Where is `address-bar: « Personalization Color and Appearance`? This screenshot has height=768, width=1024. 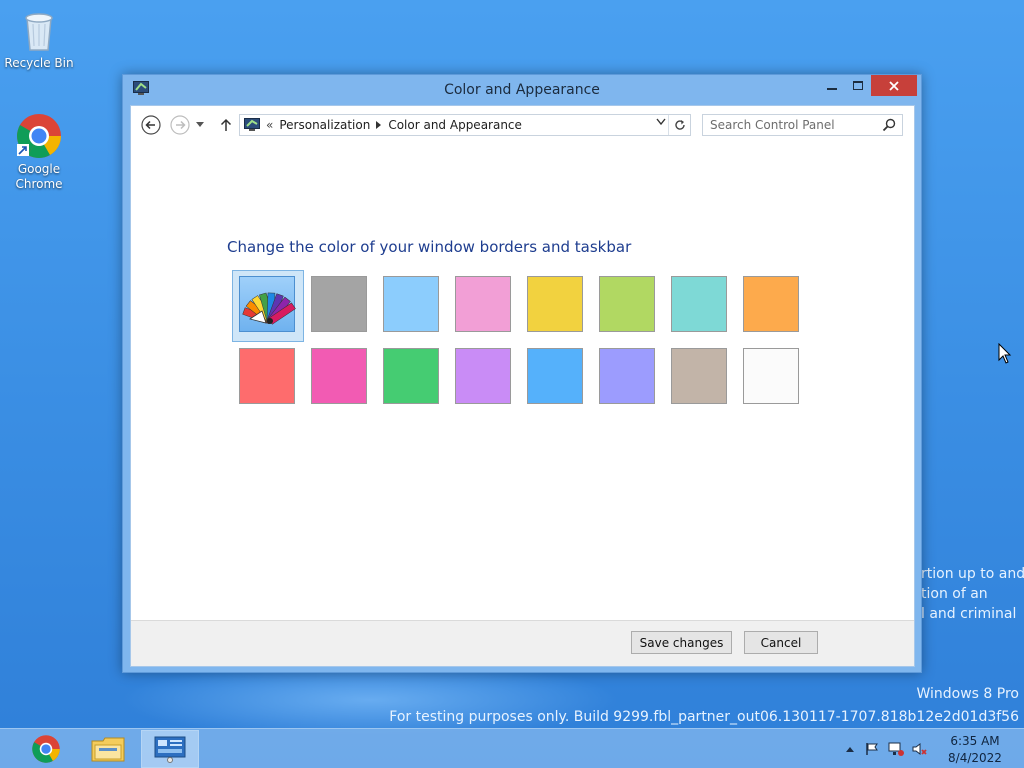
address-bar: « Personalization Color and Appearance is located at coordinates (465, 125).